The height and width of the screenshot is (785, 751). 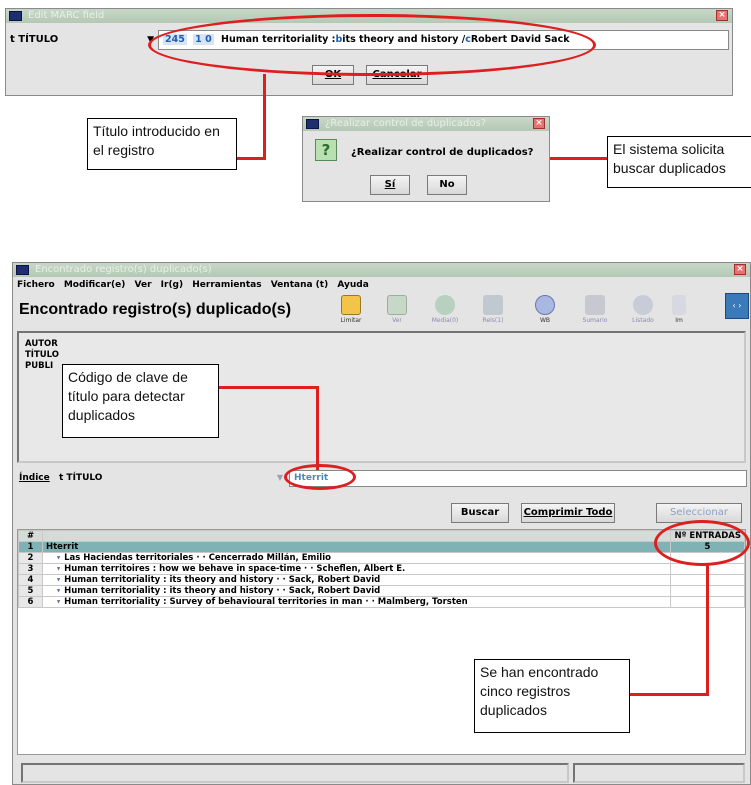 I want to click on toolbar-rels-label: Rels(1), so click(x=493, y=320).